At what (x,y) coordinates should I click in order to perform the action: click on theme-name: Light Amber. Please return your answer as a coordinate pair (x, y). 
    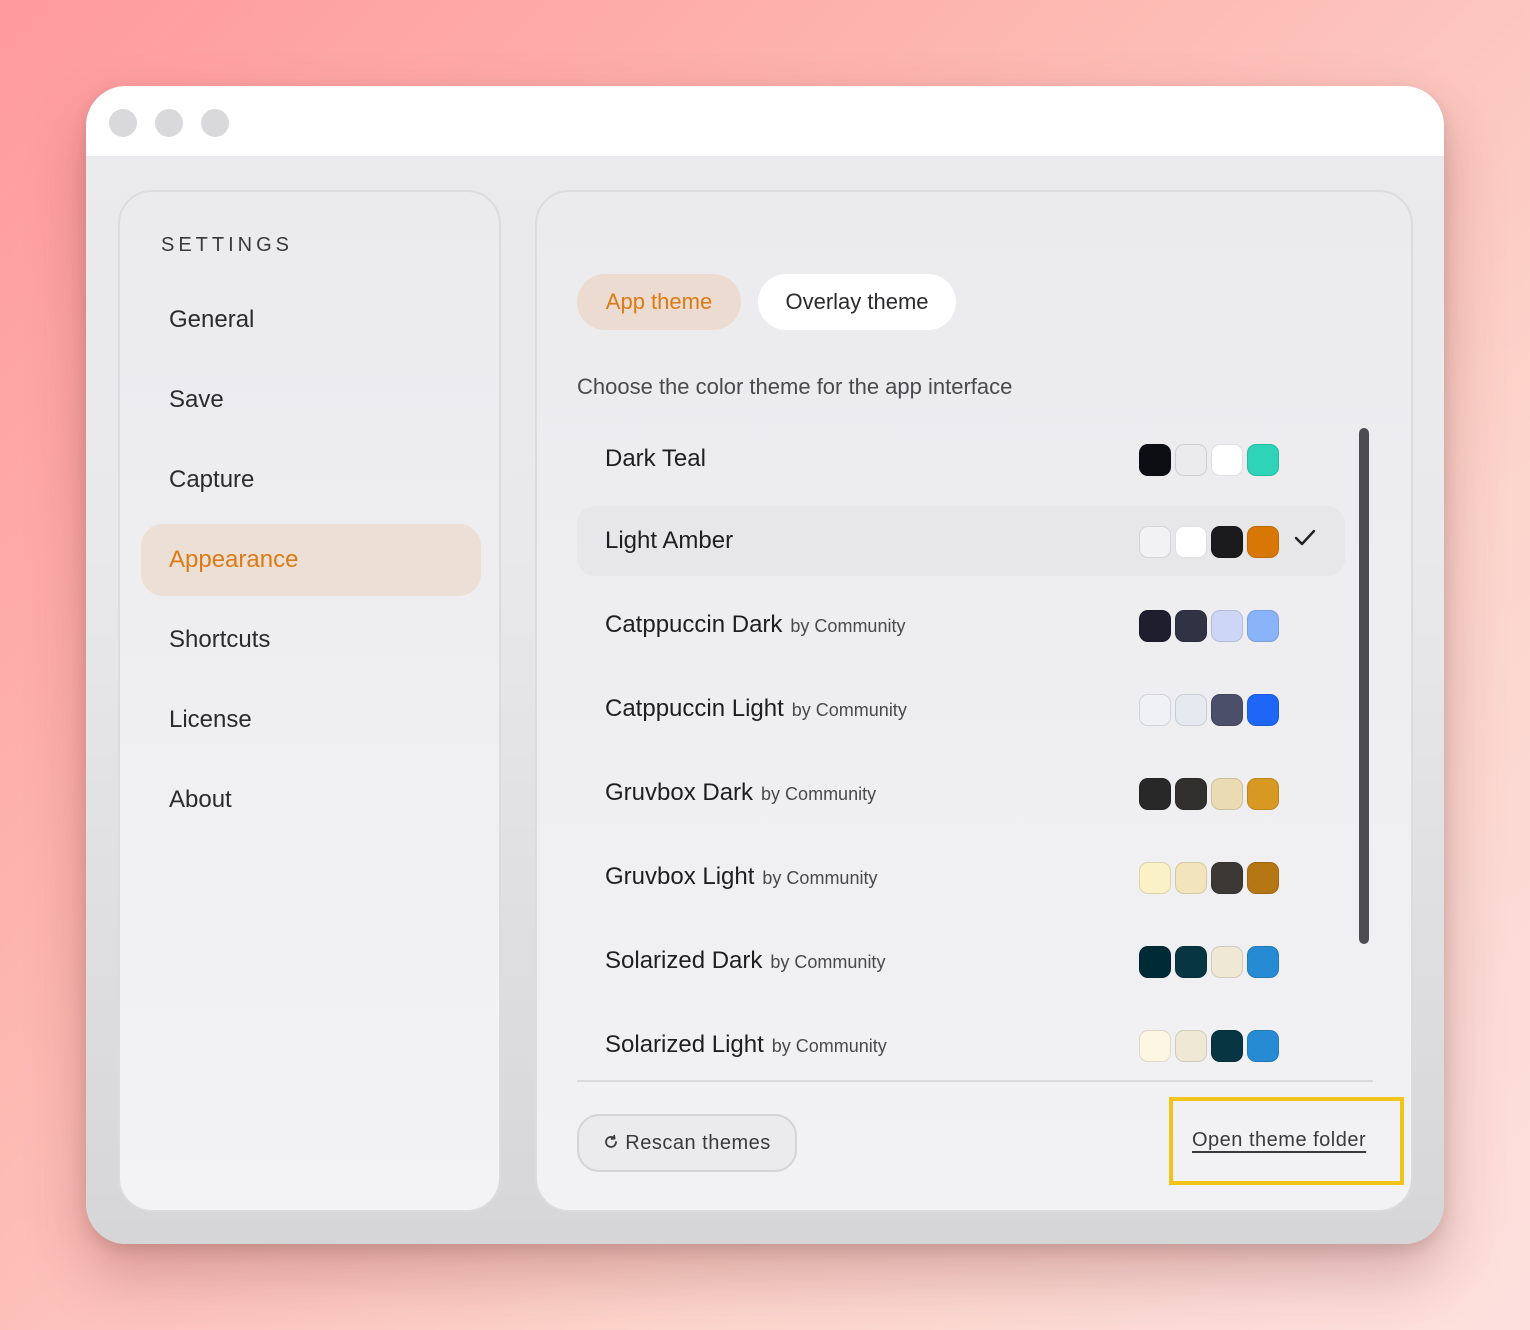
    Looking at the image, I should click on (669, 541).